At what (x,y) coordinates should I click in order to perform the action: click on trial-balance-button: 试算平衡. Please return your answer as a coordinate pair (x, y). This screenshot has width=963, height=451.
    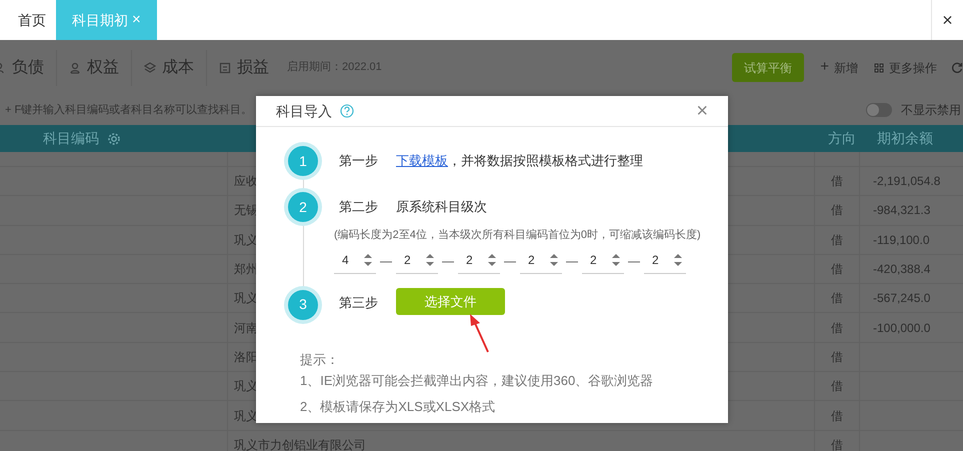
    Looking at the image, I should click on (768, 67).